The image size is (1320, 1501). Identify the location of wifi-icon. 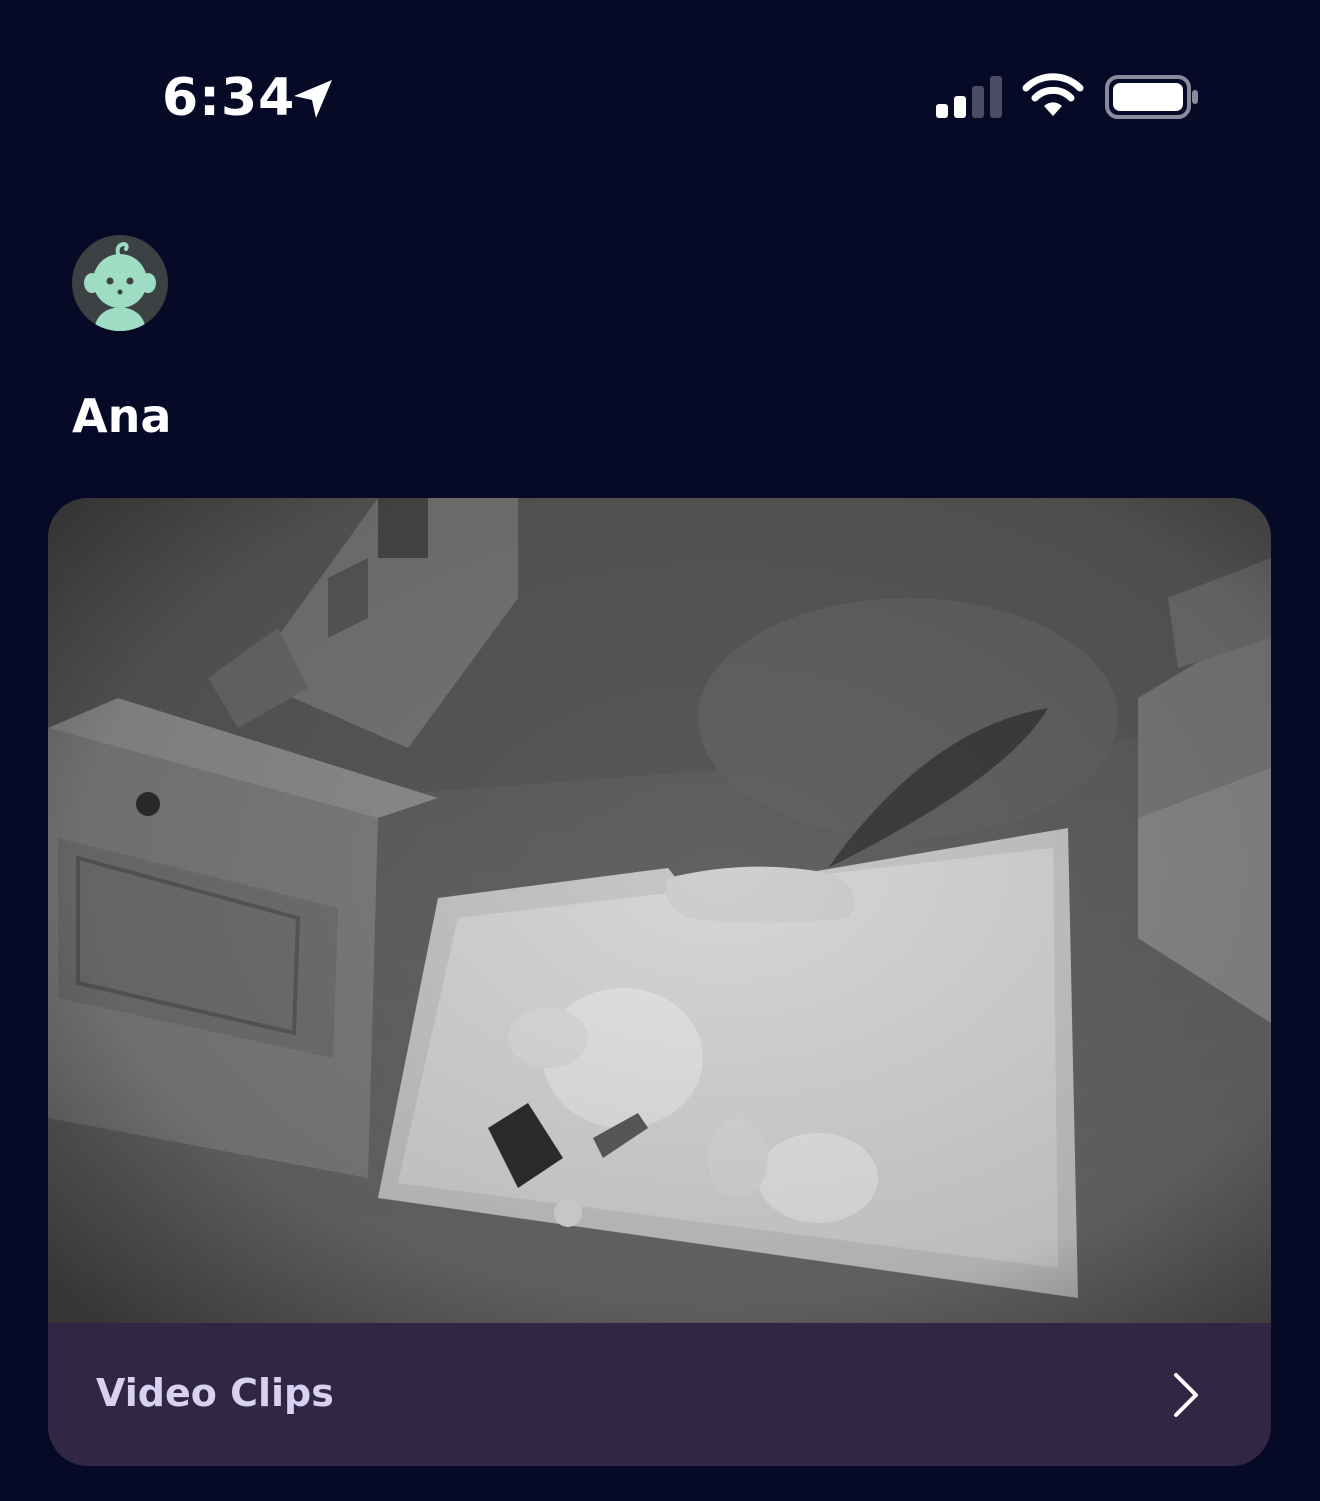
(1053, 94).